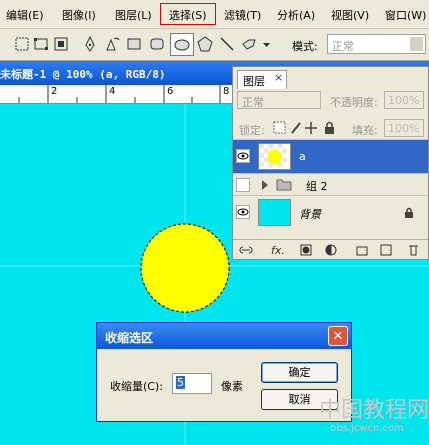 This screenshot has height=445, width=429. Describe the element at coordinates (306, 128) in the screenshot. I see `lock-icons` at that location.